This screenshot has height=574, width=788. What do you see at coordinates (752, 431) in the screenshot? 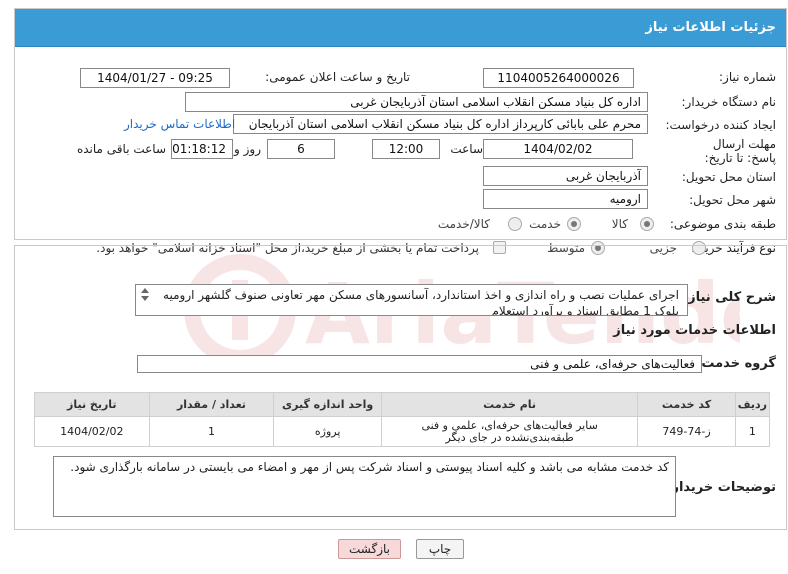
I see `cell-row-number: 1` at bounding box center [752, 431].